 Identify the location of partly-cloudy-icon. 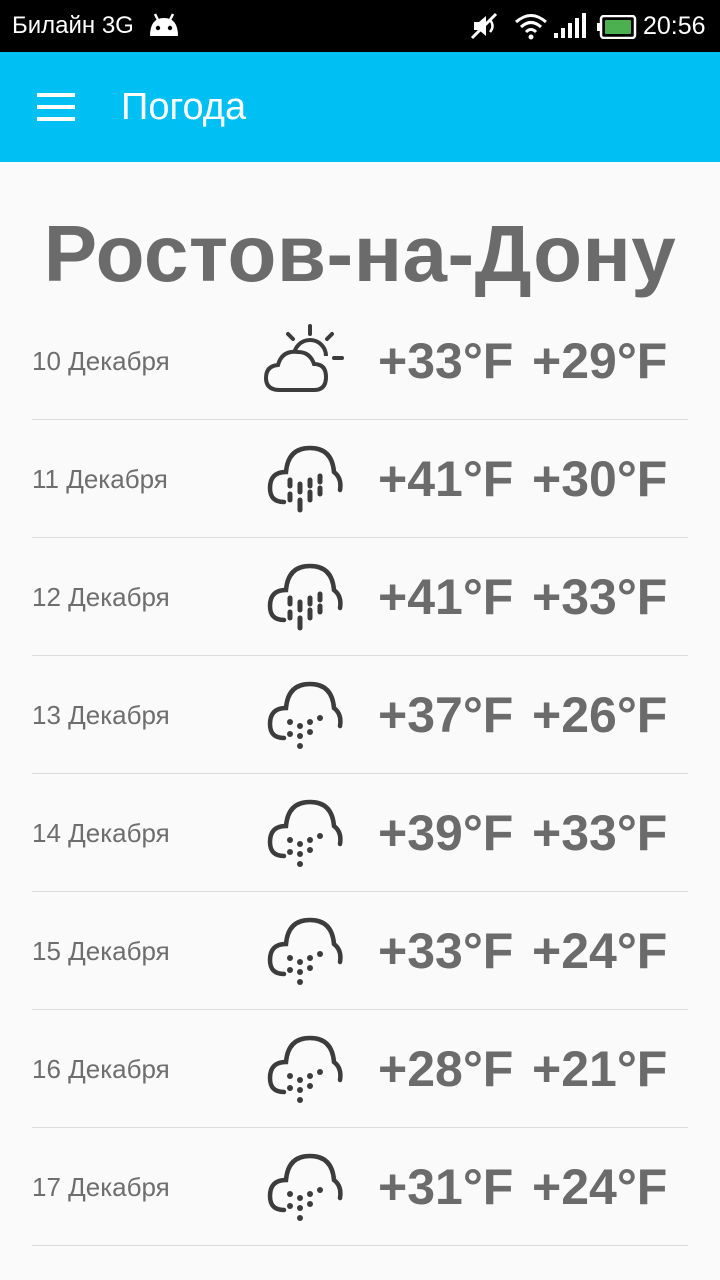
(303, 362).